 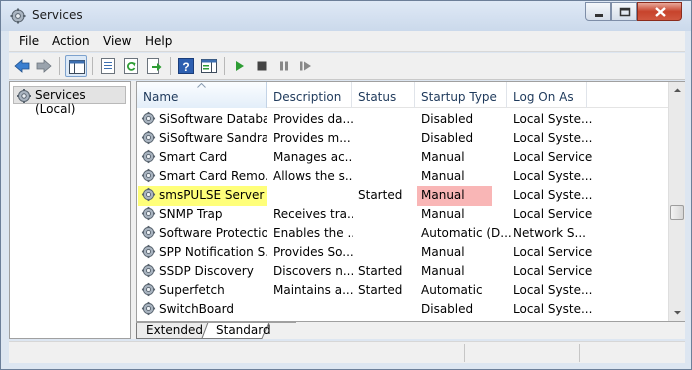 I want to click on back-arrow-icon, so click(x=22, y=66).